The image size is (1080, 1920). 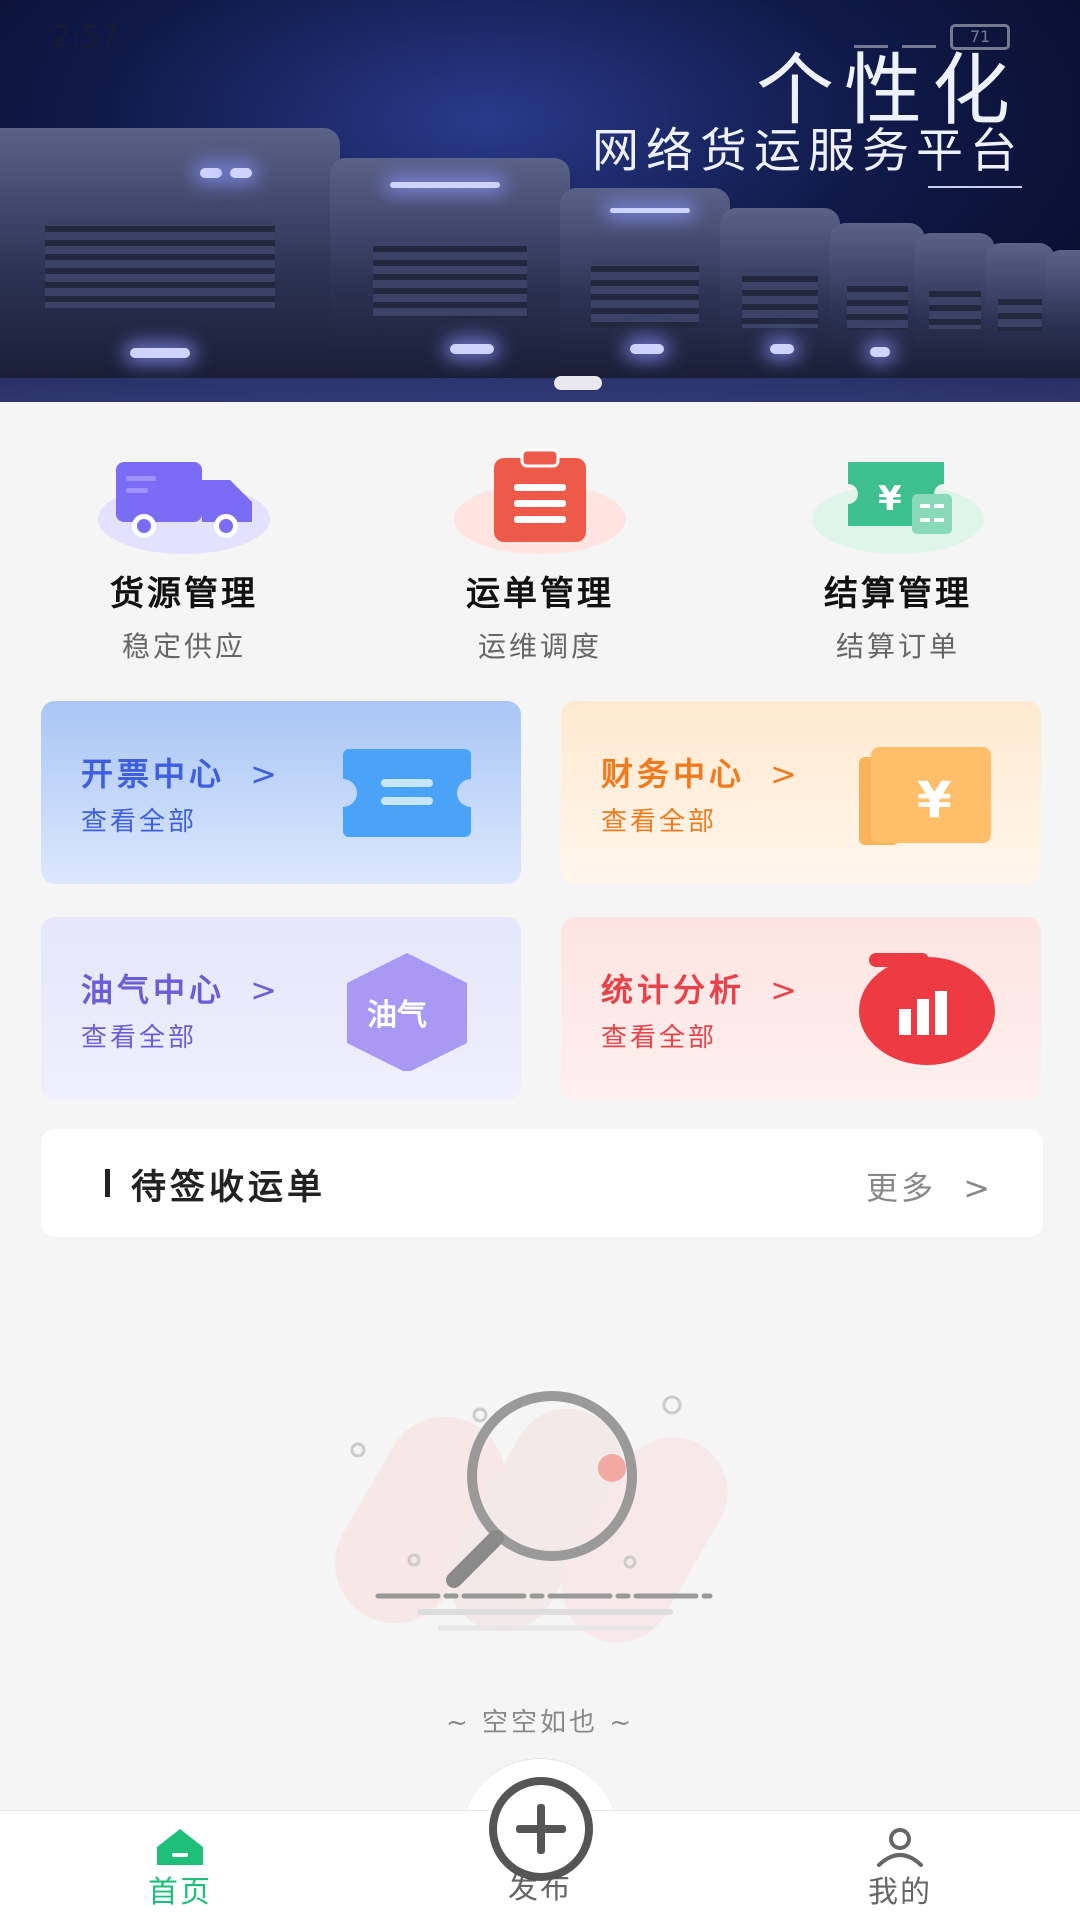 I want to click on card-finance-center: 财务中心 > 查看全部 ¥, so click(x=801, y=792).